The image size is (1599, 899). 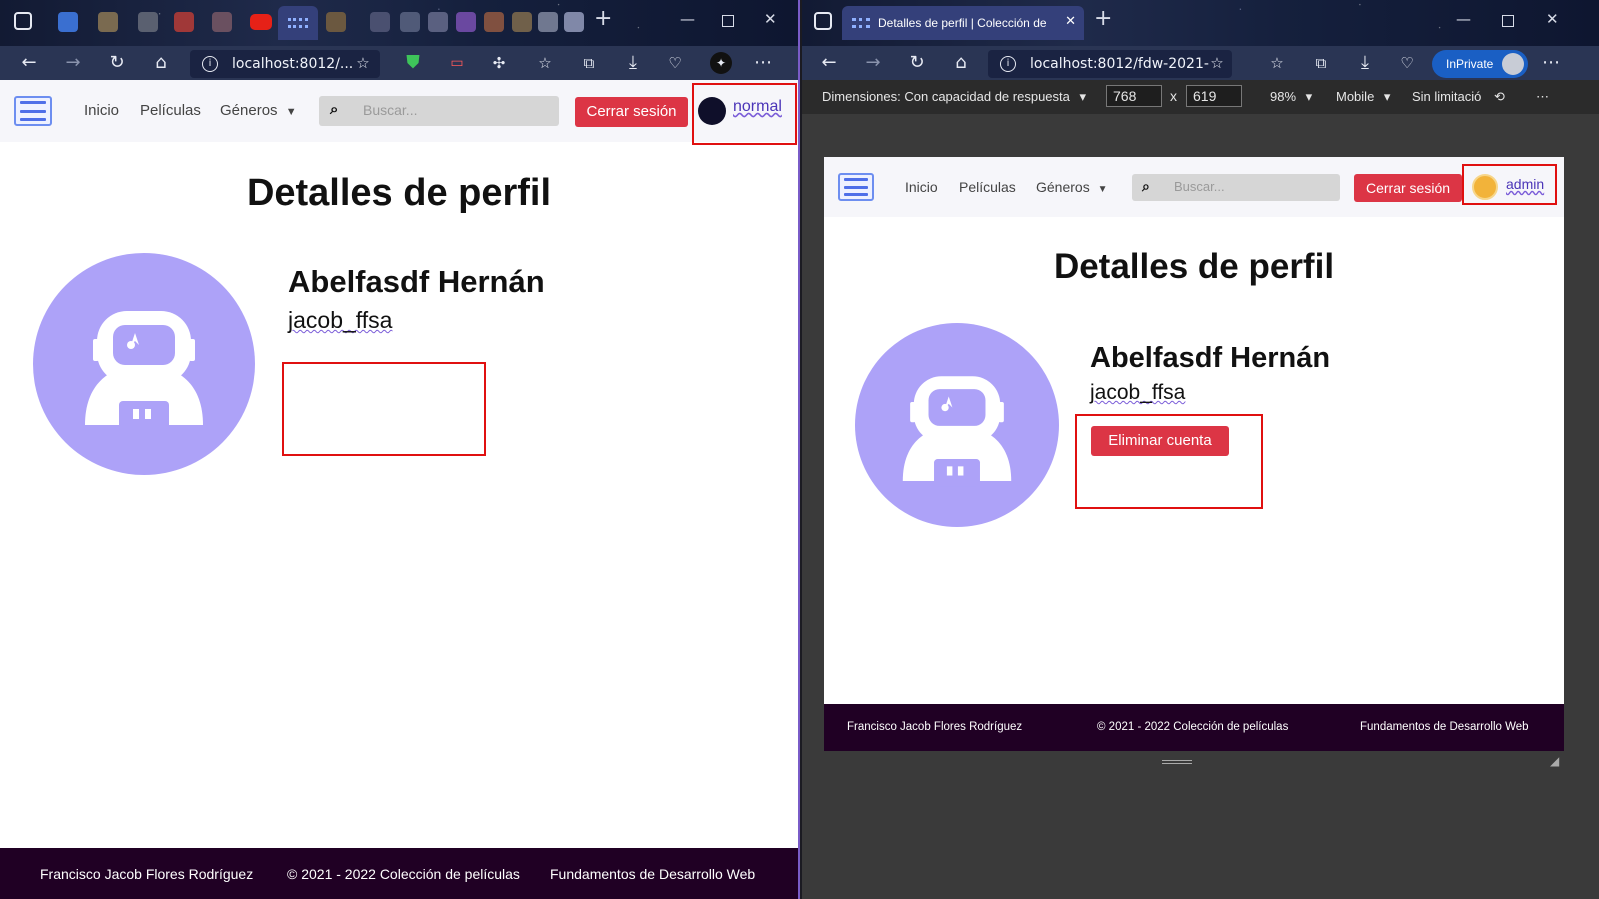 I want to click on footer-author: Francisco Jacob Flores Rodríguez, so click(x=147, y=874).